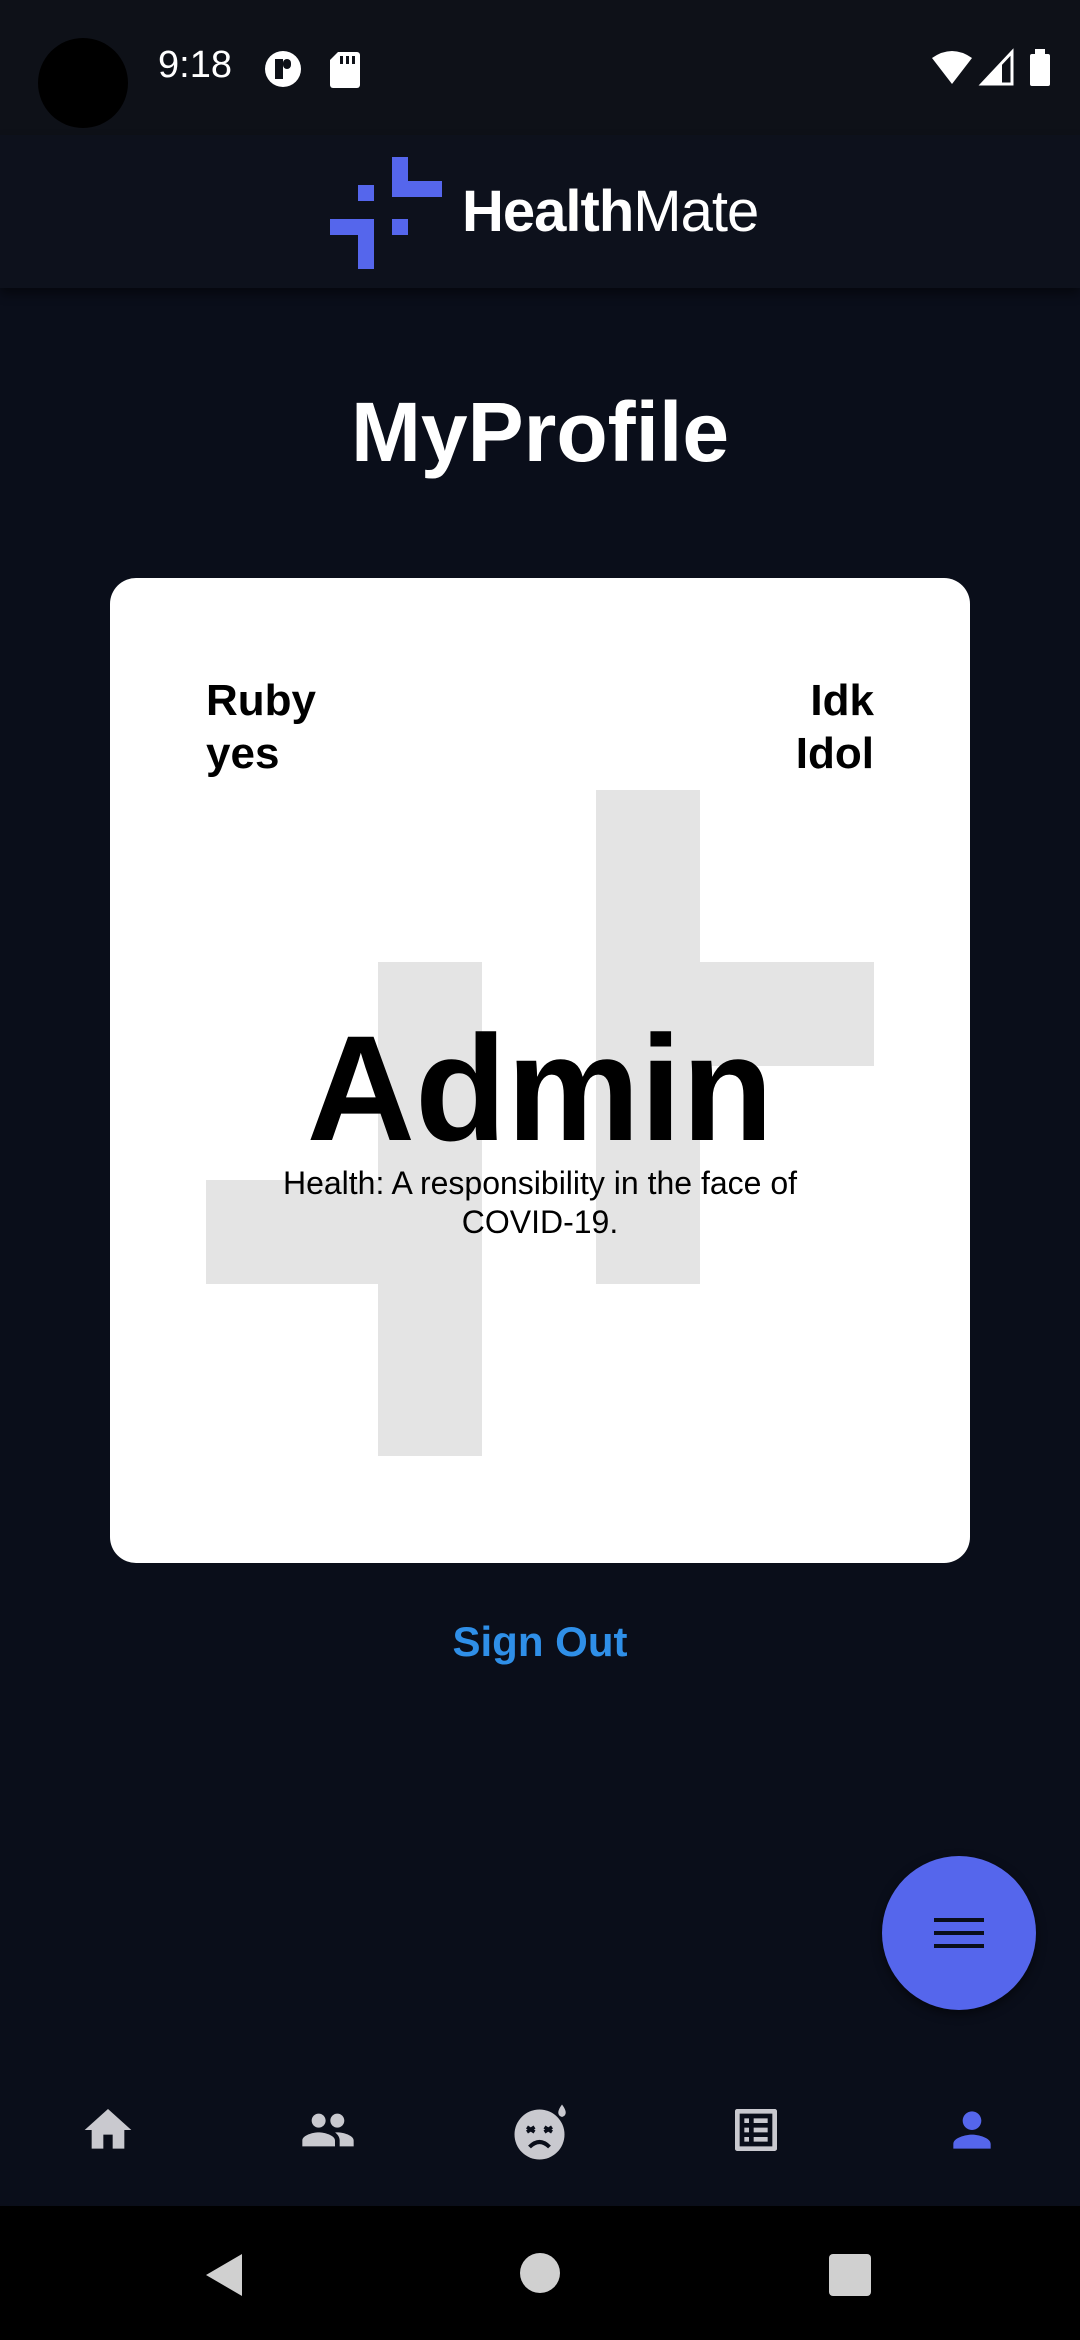 This screenshot has width=1080, height=2340. I want to click on last-name: yes, so click(243, 753).